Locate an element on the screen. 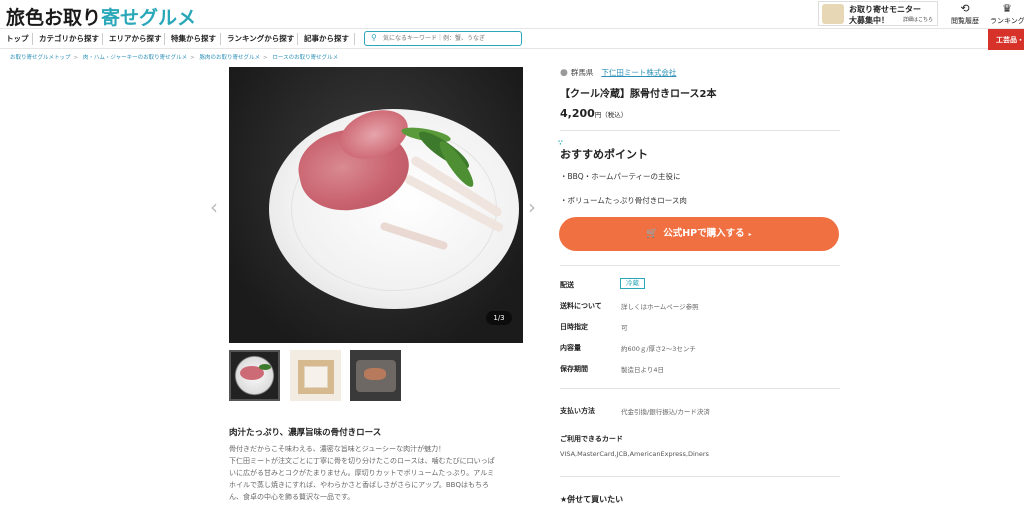 This screenshot has height=513, width=1024. monitor-promo-banner: お取り寄せモニター 大募集中！ 詳細はこちら is located at coordinates (878, 13).